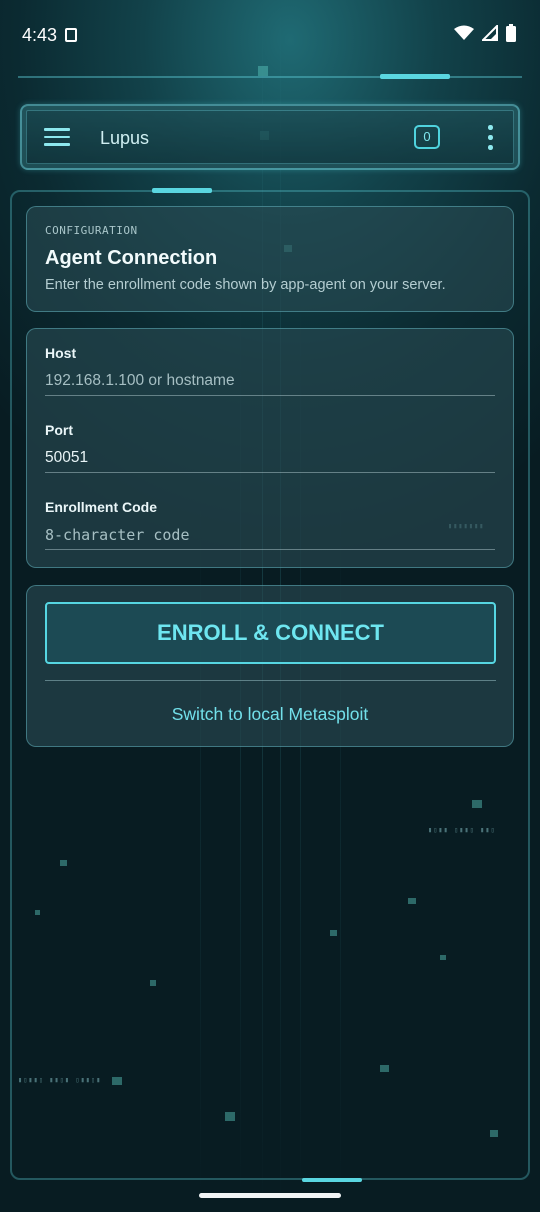 This screenshot has width=540, height=1212. I want to click on screenshot-icon, so click(71, 35).